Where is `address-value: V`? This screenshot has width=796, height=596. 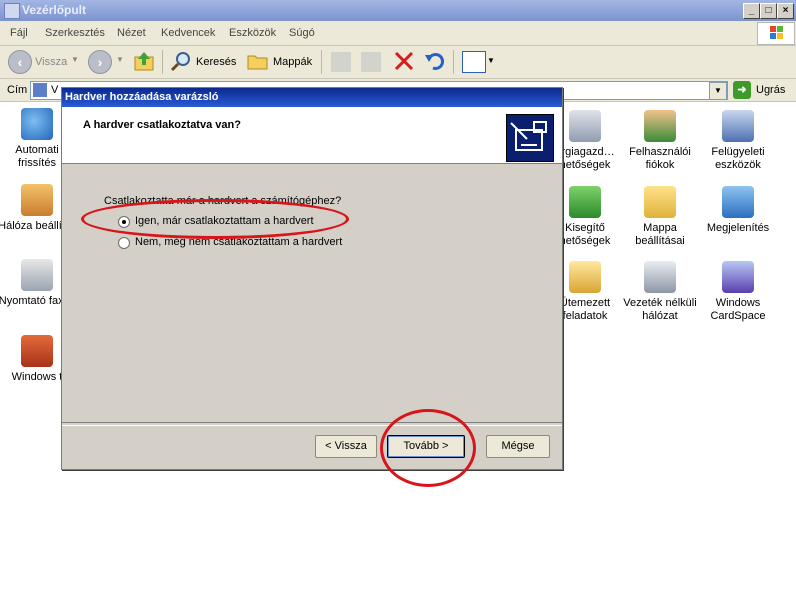 address-value: V is located at coordinates (55, 90).